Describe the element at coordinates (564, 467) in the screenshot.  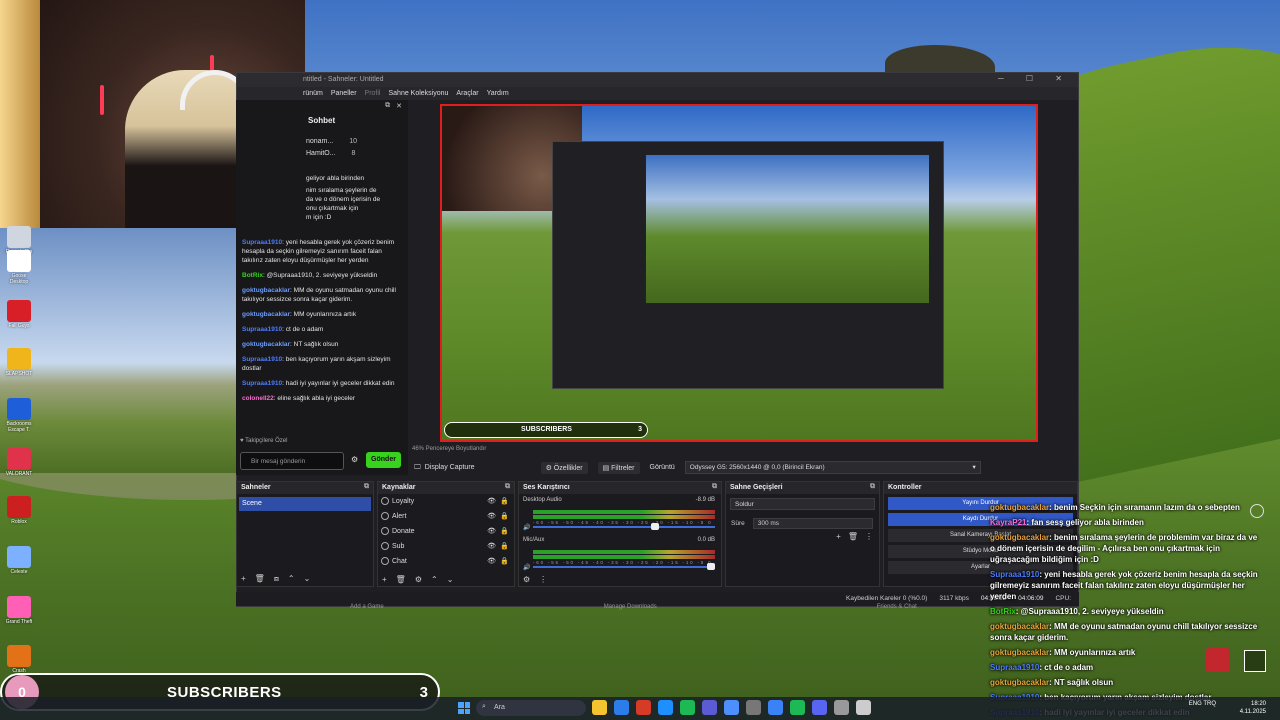
I see `properties-button: ⚙ Özellikler` at that location.